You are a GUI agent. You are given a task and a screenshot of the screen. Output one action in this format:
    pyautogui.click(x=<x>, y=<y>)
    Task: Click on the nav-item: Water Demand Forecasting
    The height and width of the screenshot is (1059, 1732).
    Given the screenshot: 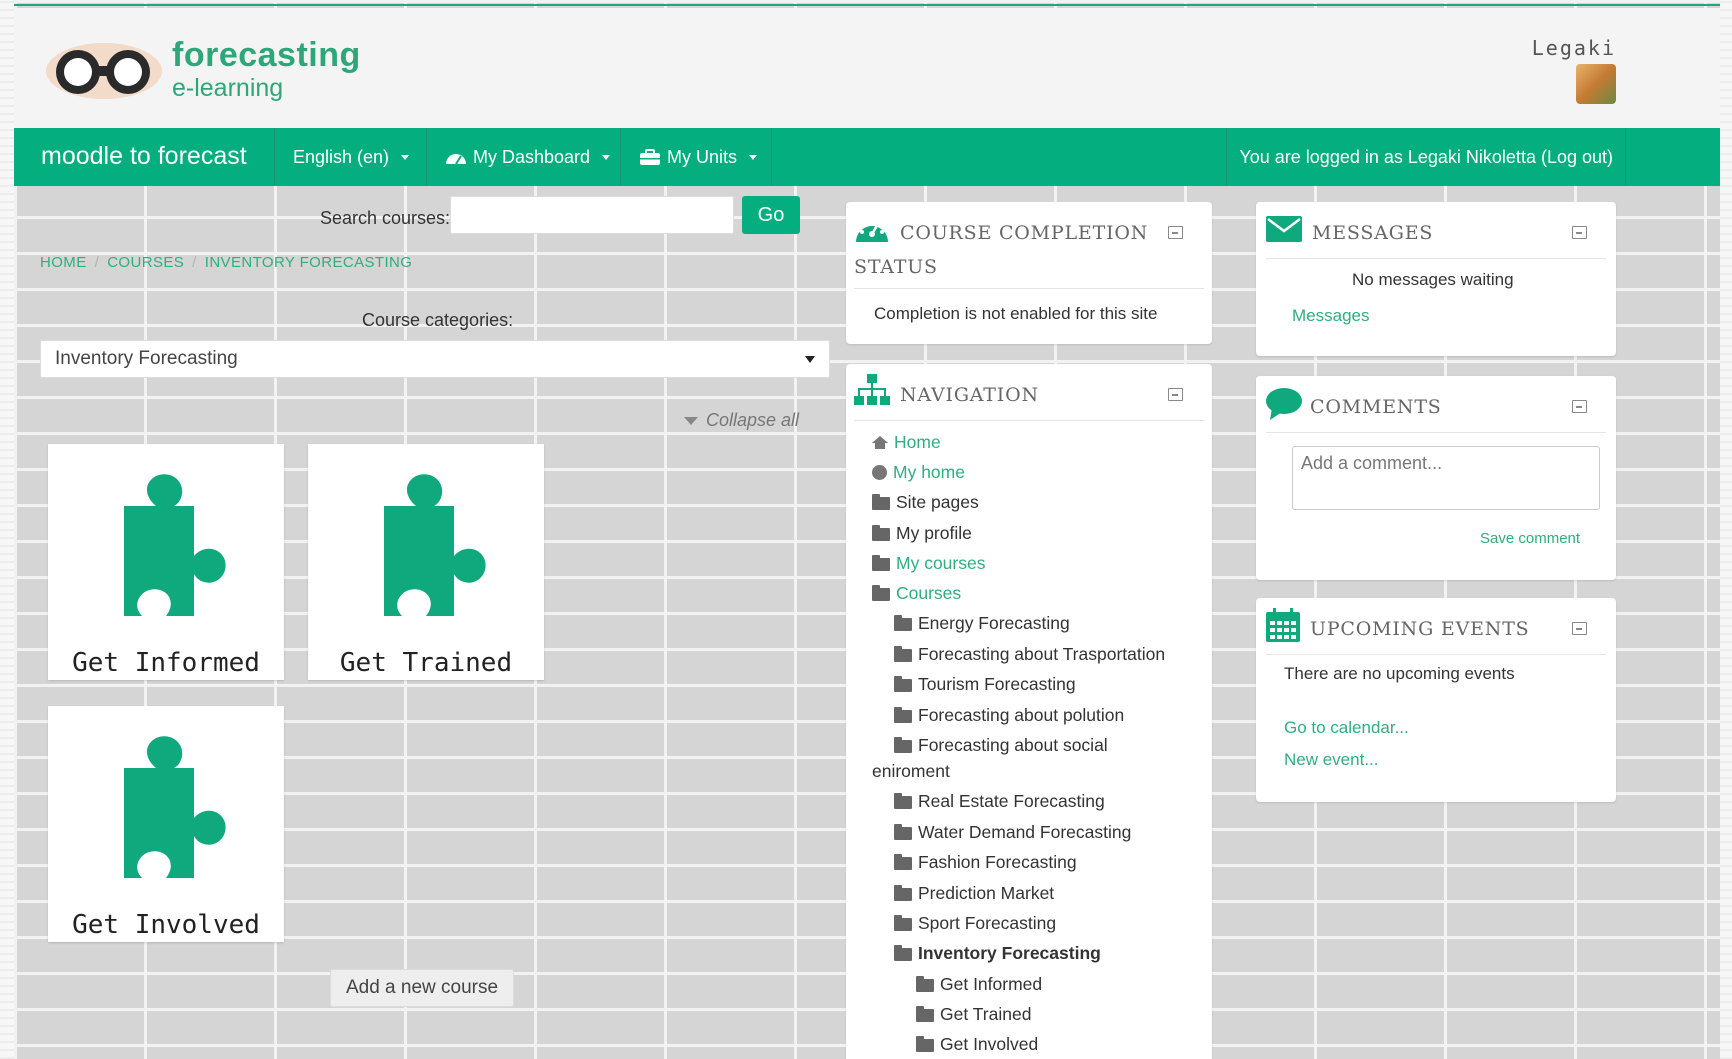 What is the action you would take?
    pyautogui.click(x=1012, y=832)
    